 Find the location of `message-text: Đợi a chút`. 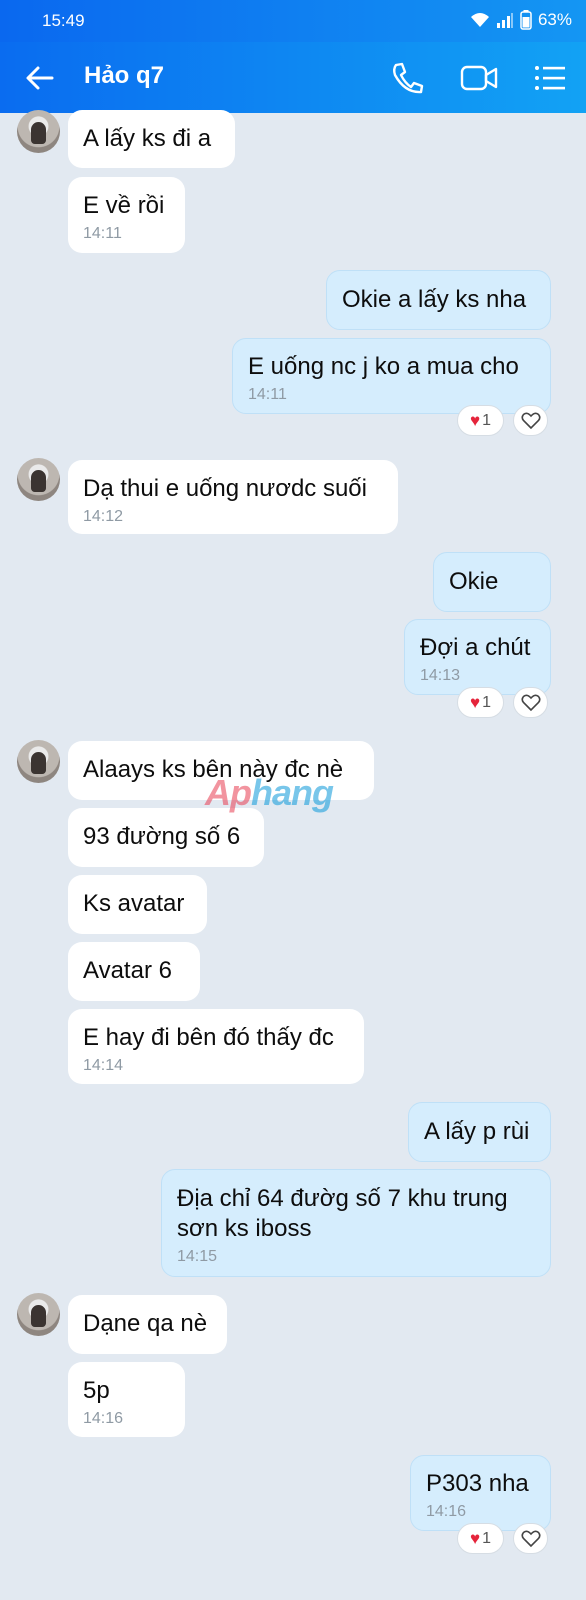

message-text: Đợi a chút is located at coordinates (475, 647).